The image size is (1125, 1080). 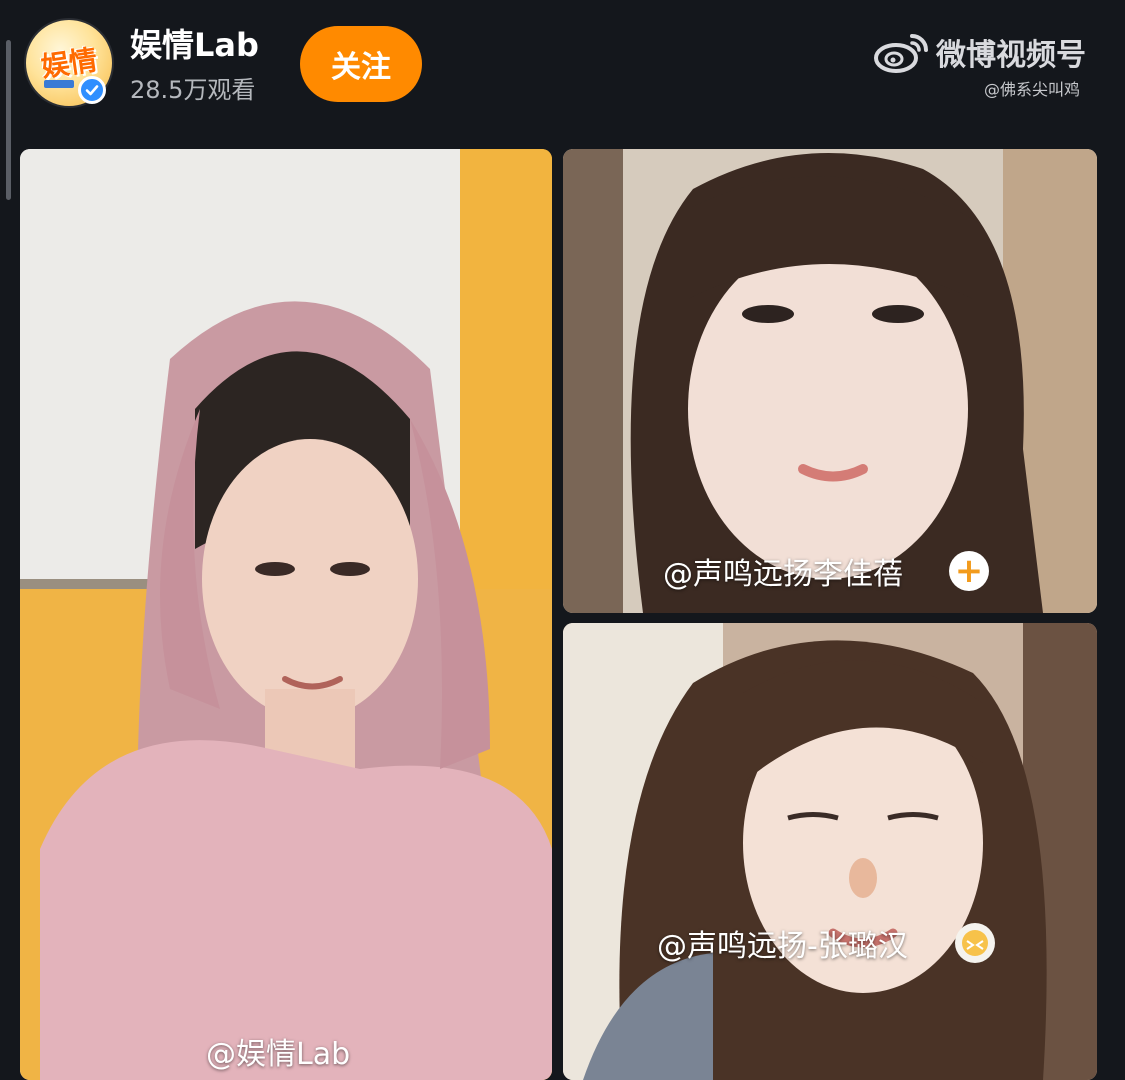 I want to click on logo-decoration, so click(x=59, y=84).